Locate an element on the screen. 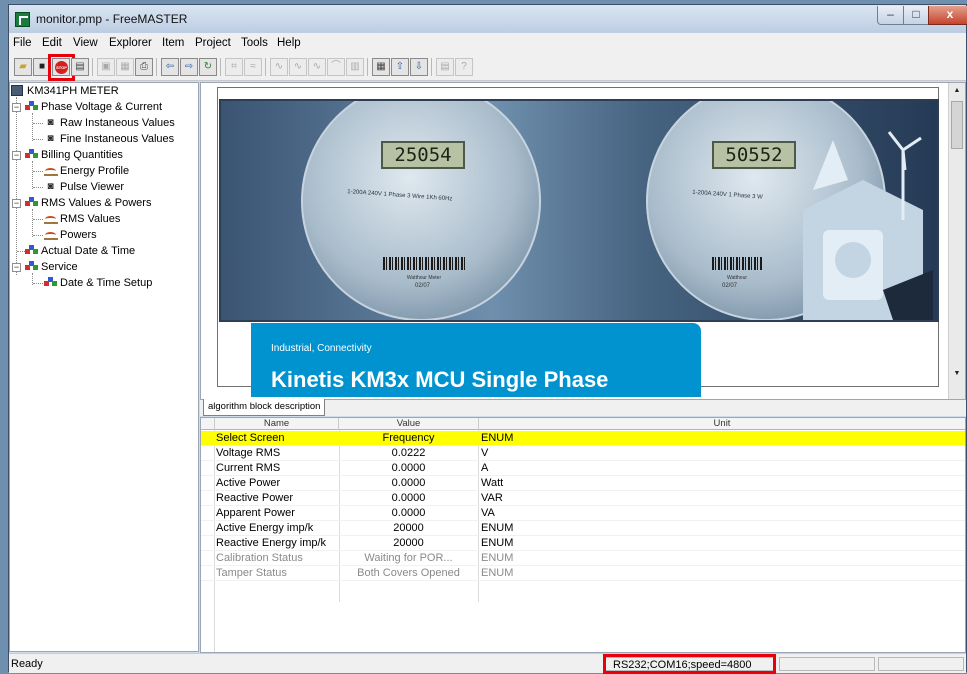 This screenshot has width=967, height=674. tree-item-label: Date & Time Setup is located at coordinates (106, 283).